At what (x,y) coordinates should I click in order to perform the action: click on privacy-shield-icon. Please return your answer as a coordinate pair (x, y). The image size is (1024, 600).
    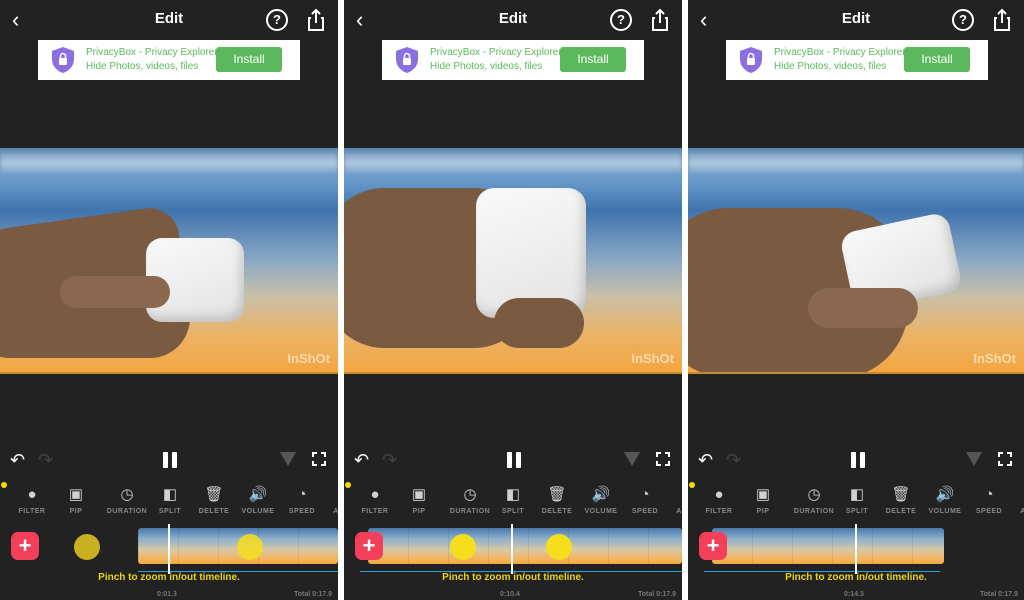
    Looking at the image, I should click on (751, 60).